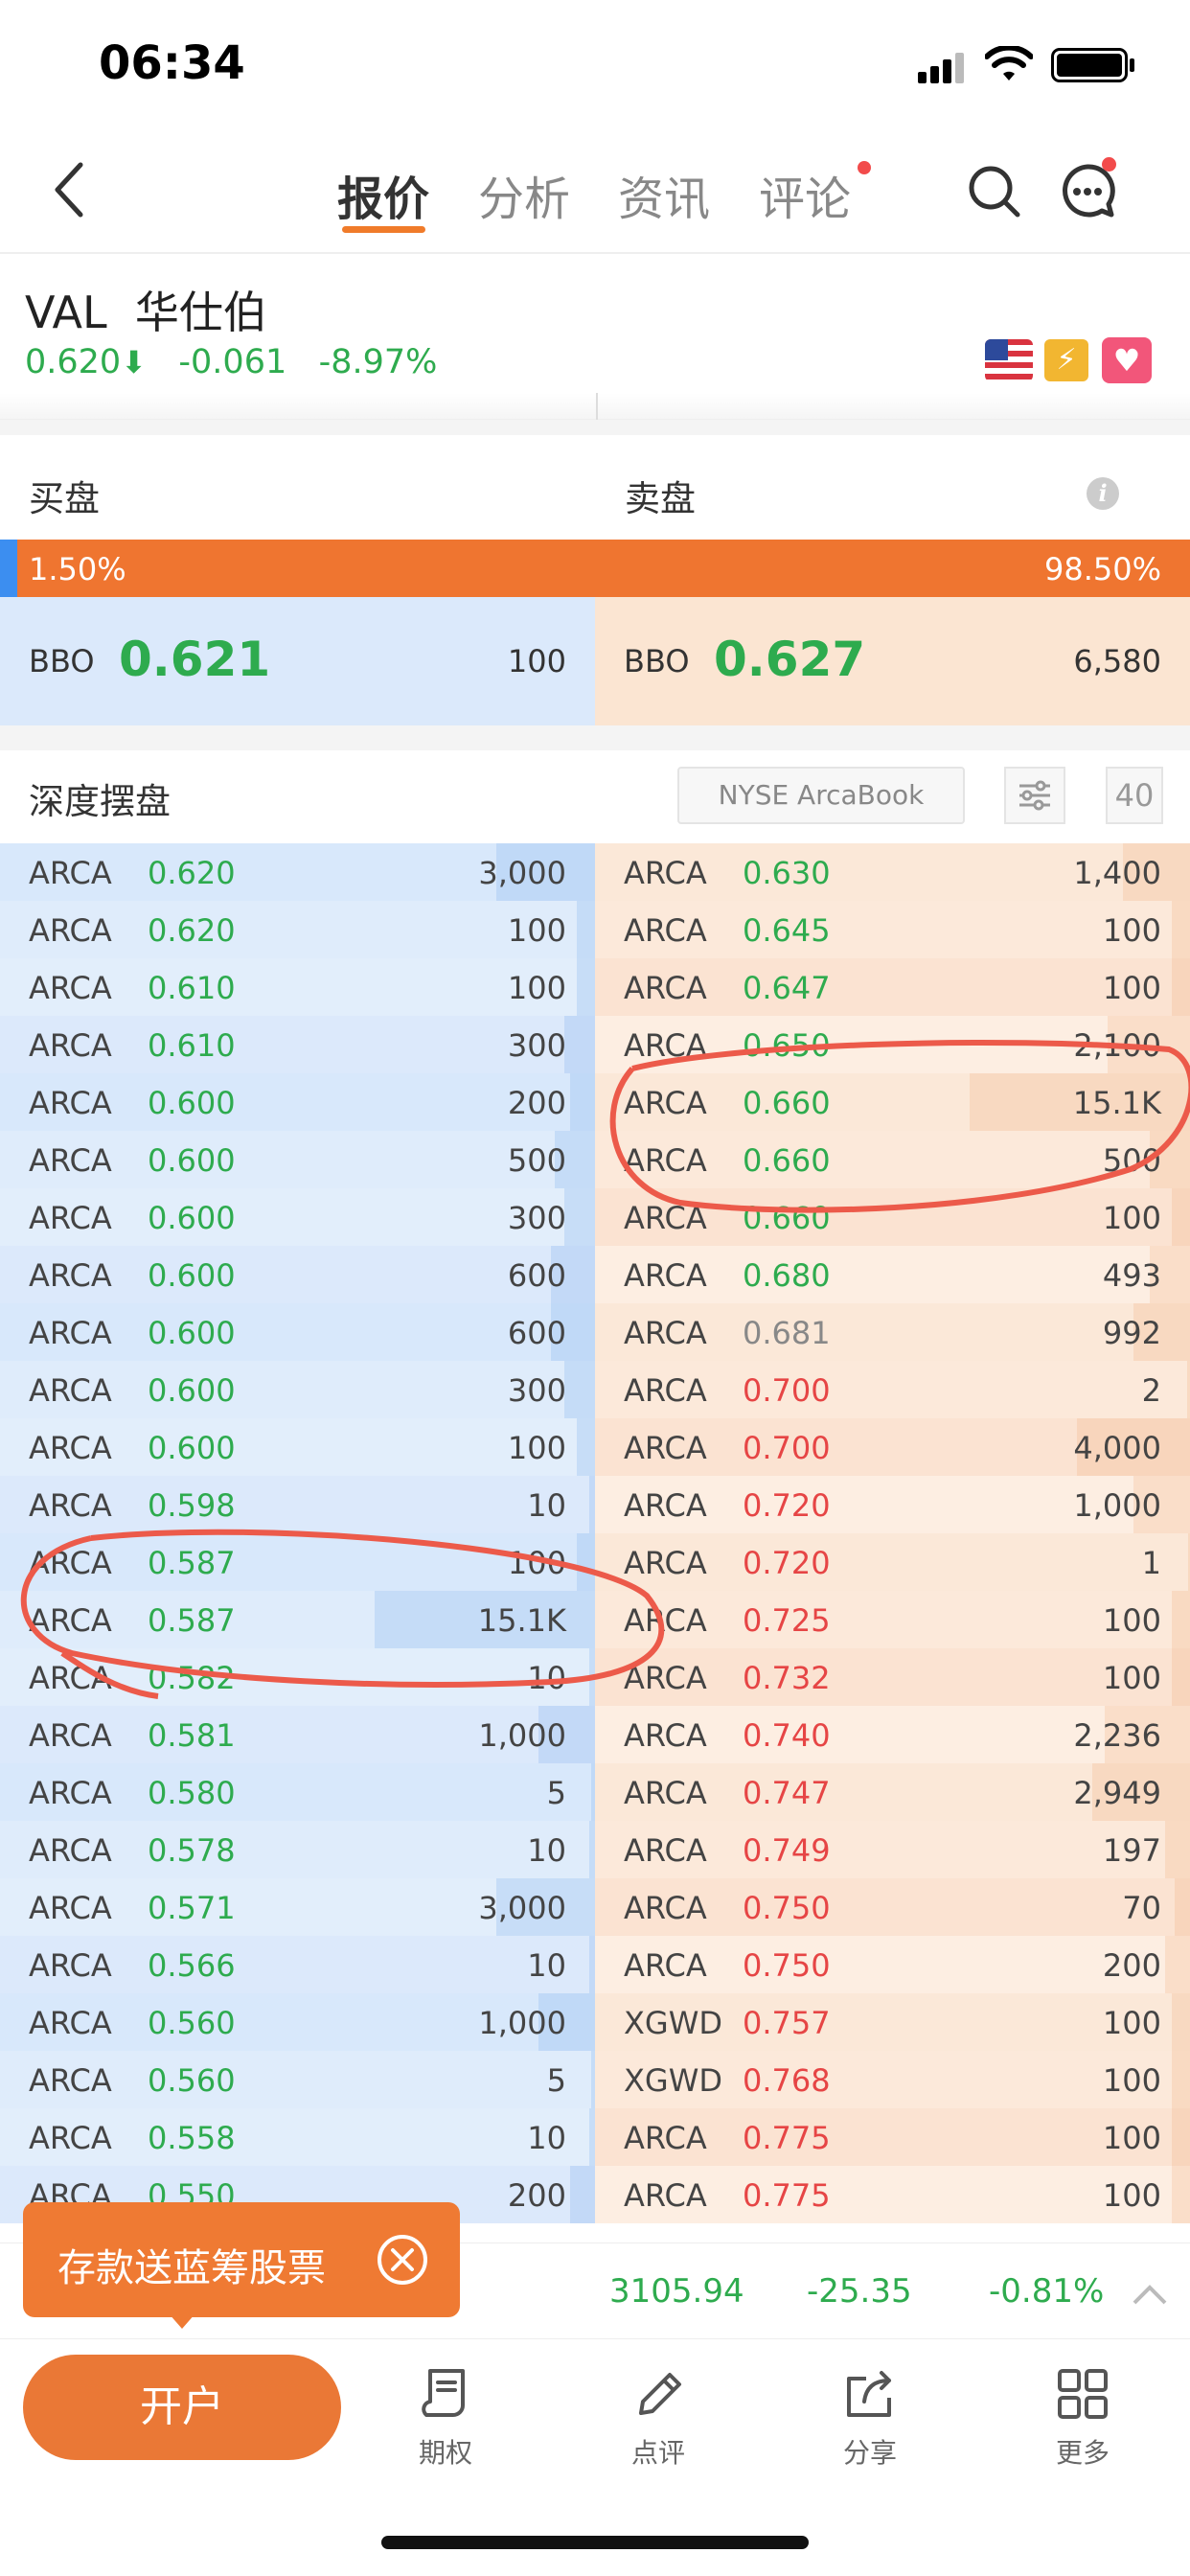 The image size is (1190, 2576). What do you see at coordinates (522, 1736) in the screenshot?
I see `order-quantity: 1,000` at bounding box center [522, 1736].